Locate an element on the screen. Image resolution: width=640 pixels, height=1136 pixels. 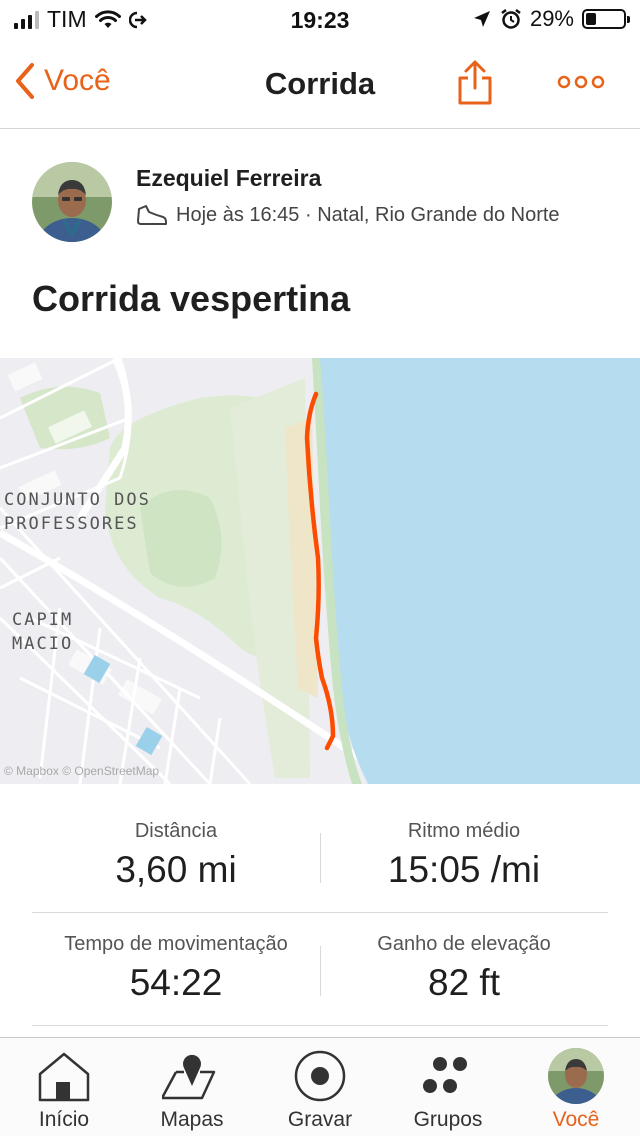
share-icon is located at coordinates (475, 82).